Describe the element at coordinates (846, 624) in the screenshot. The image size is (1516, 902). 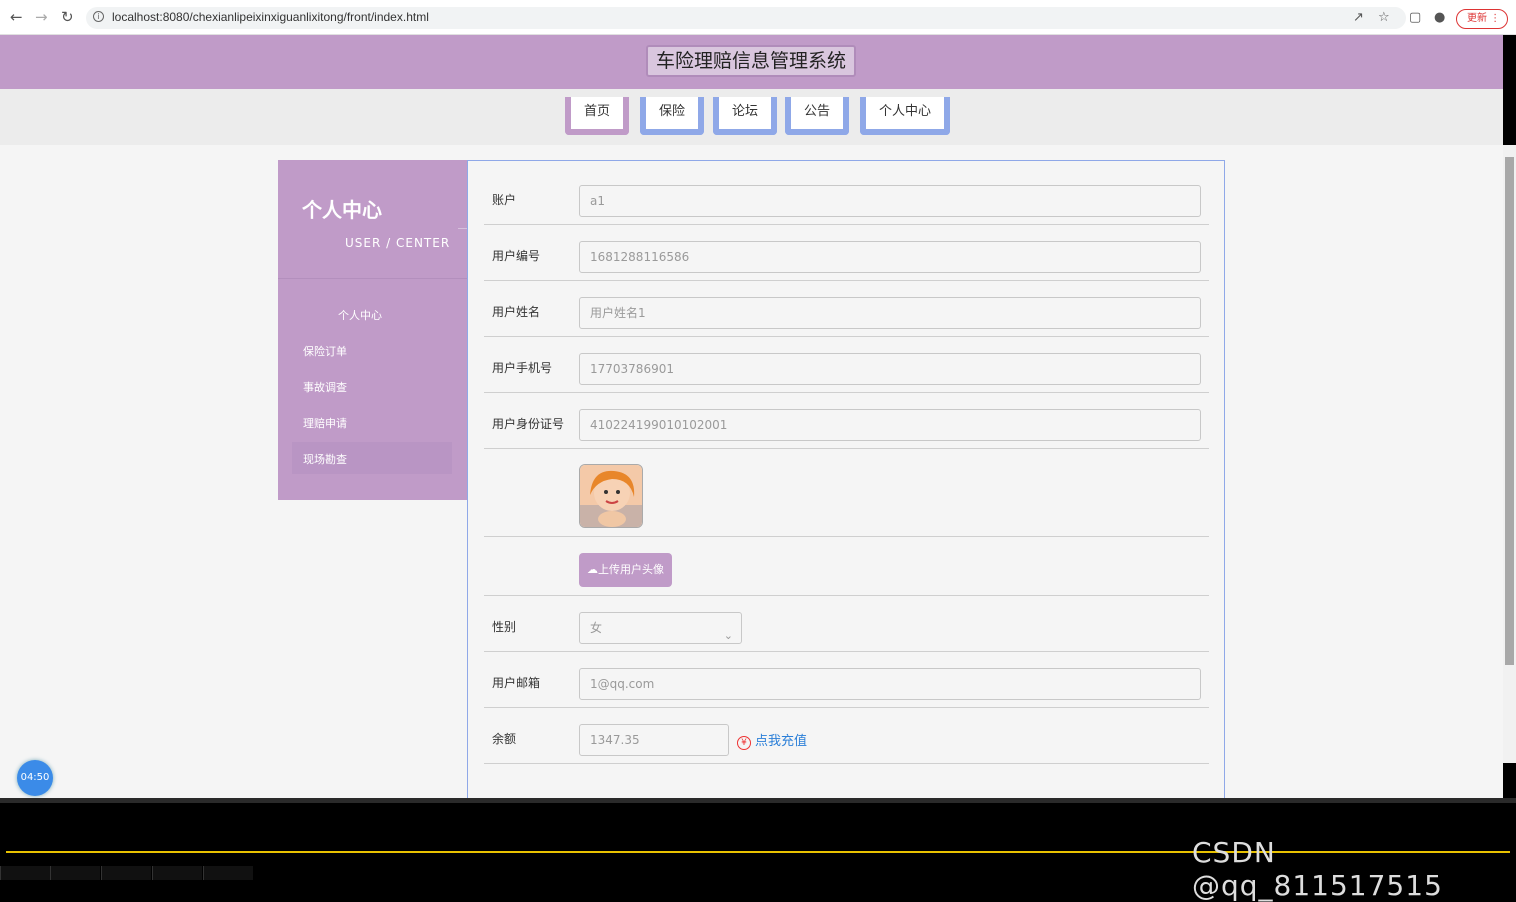
I see `form-row: 性别 女 ⌄` at that location.